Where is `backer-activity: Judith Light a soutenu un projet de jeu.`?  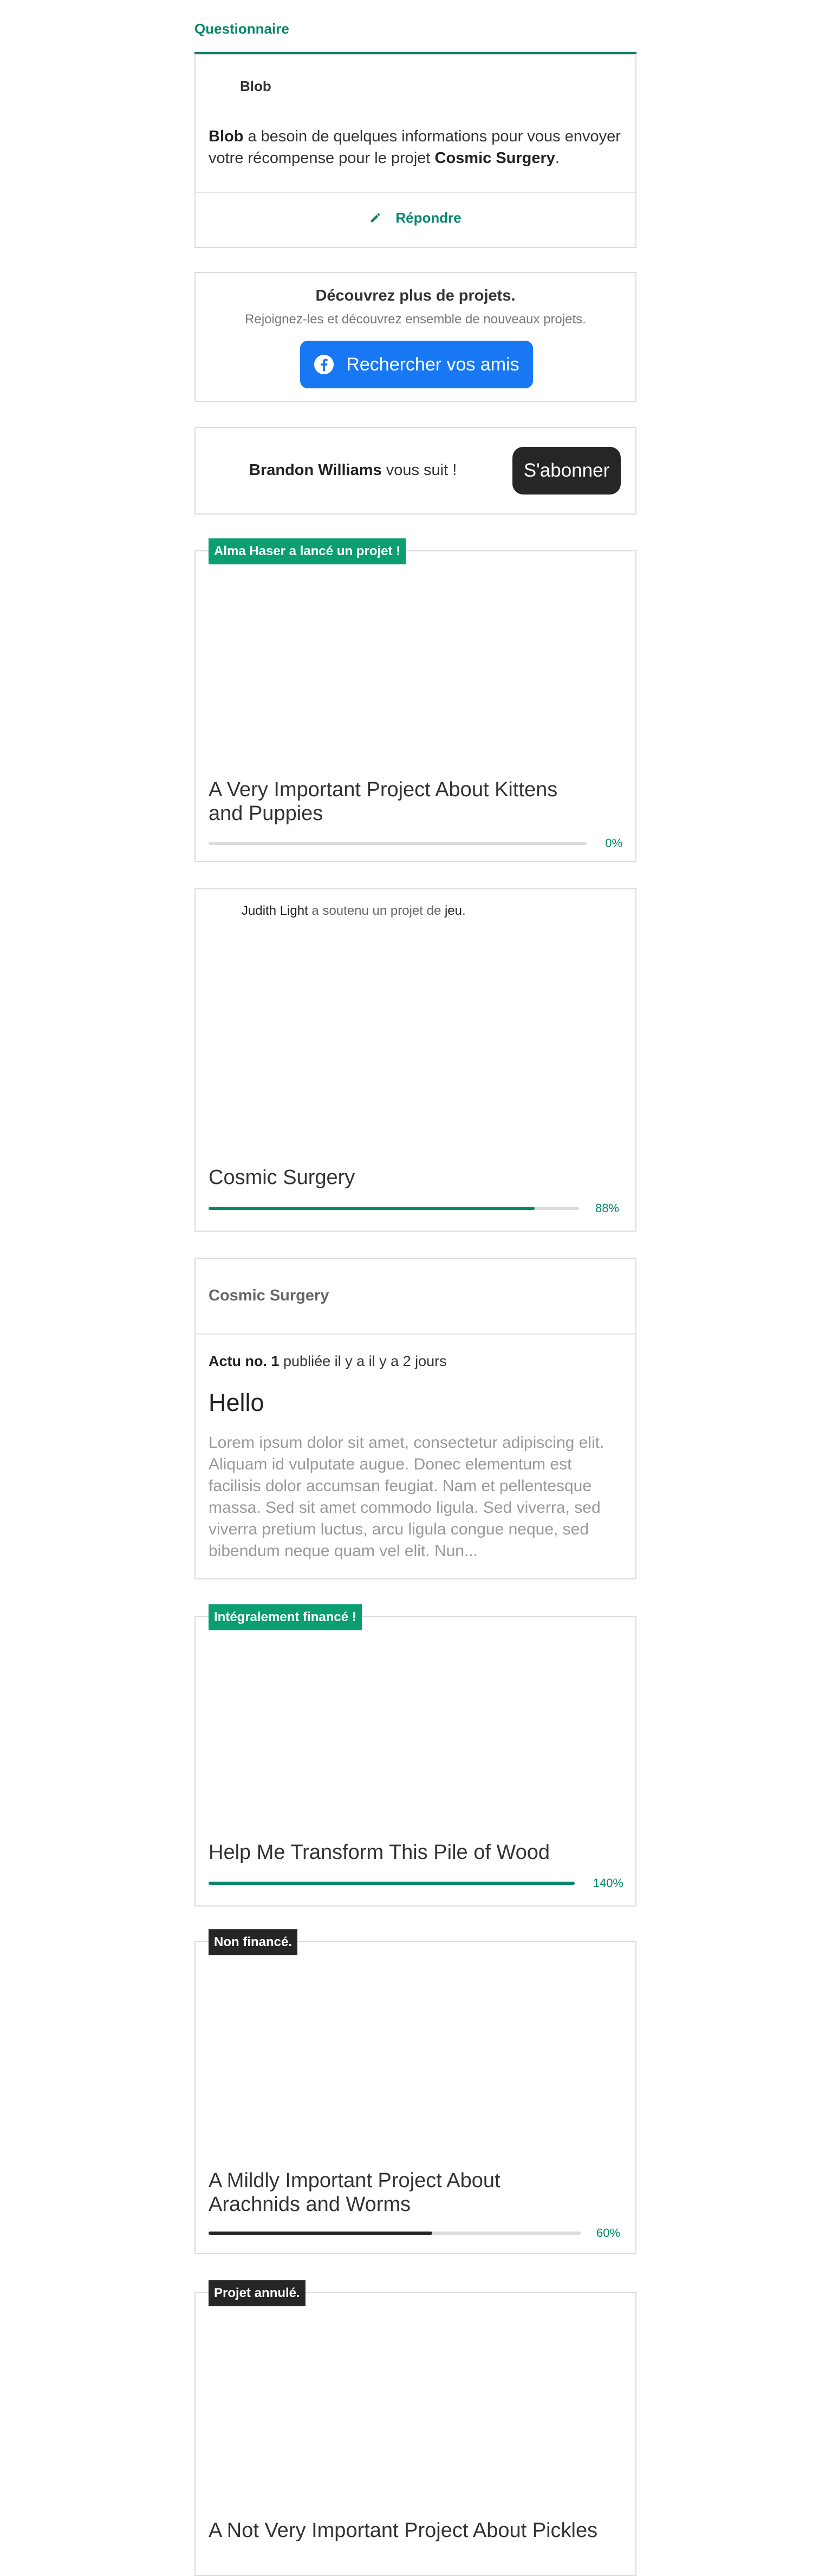 backer-activity: Judith Light a soutenu un projet de jeu. is located at coordinates (354, 911).